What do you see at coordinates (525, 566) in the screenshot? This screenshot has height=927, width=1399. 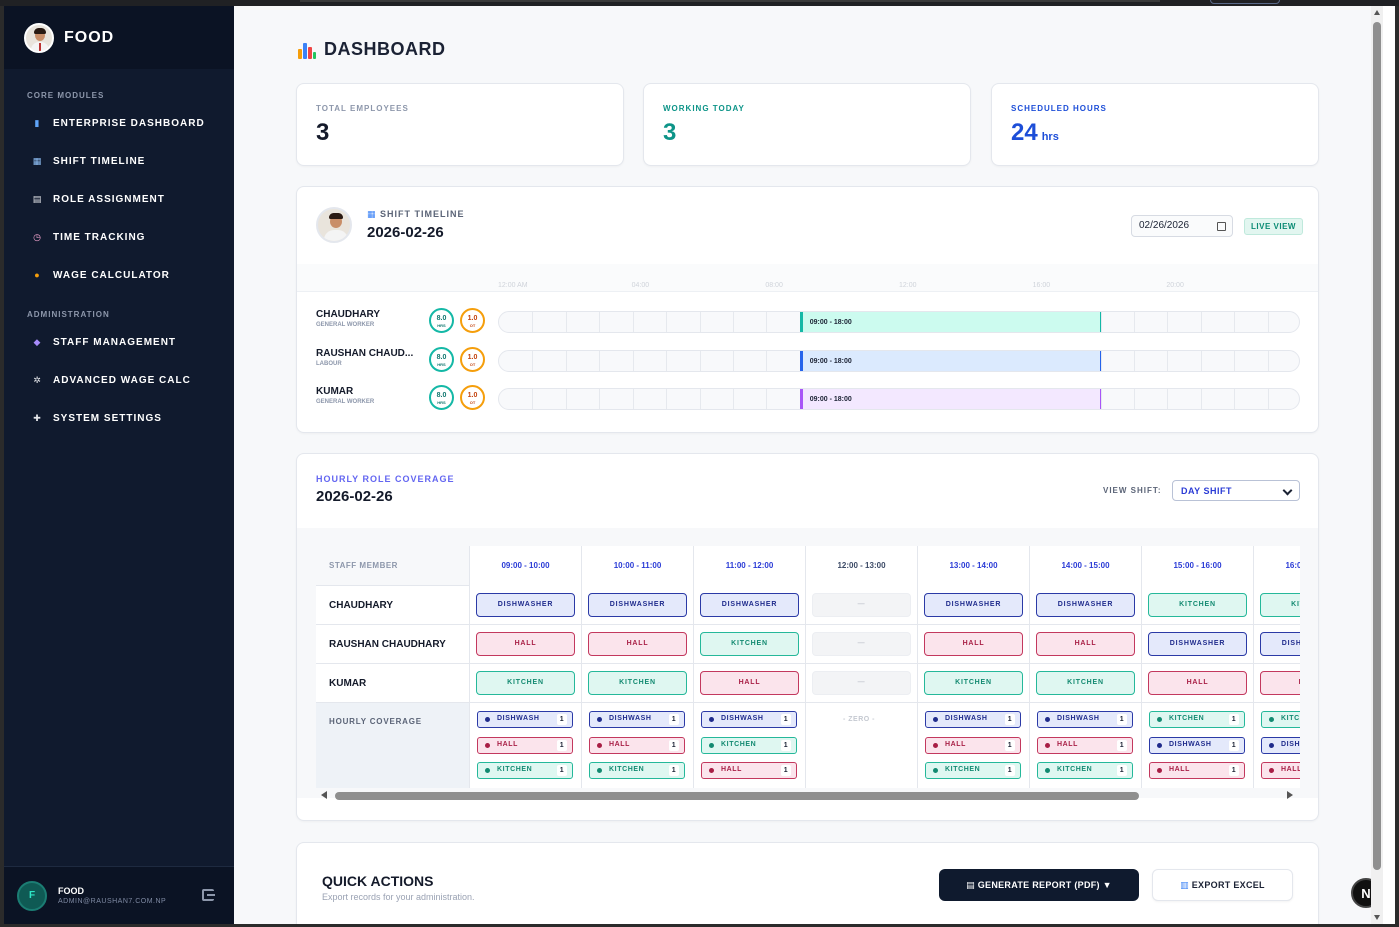 I see `time-slot-header: 09:00 - 10:00` at bounding box center [525, 566].